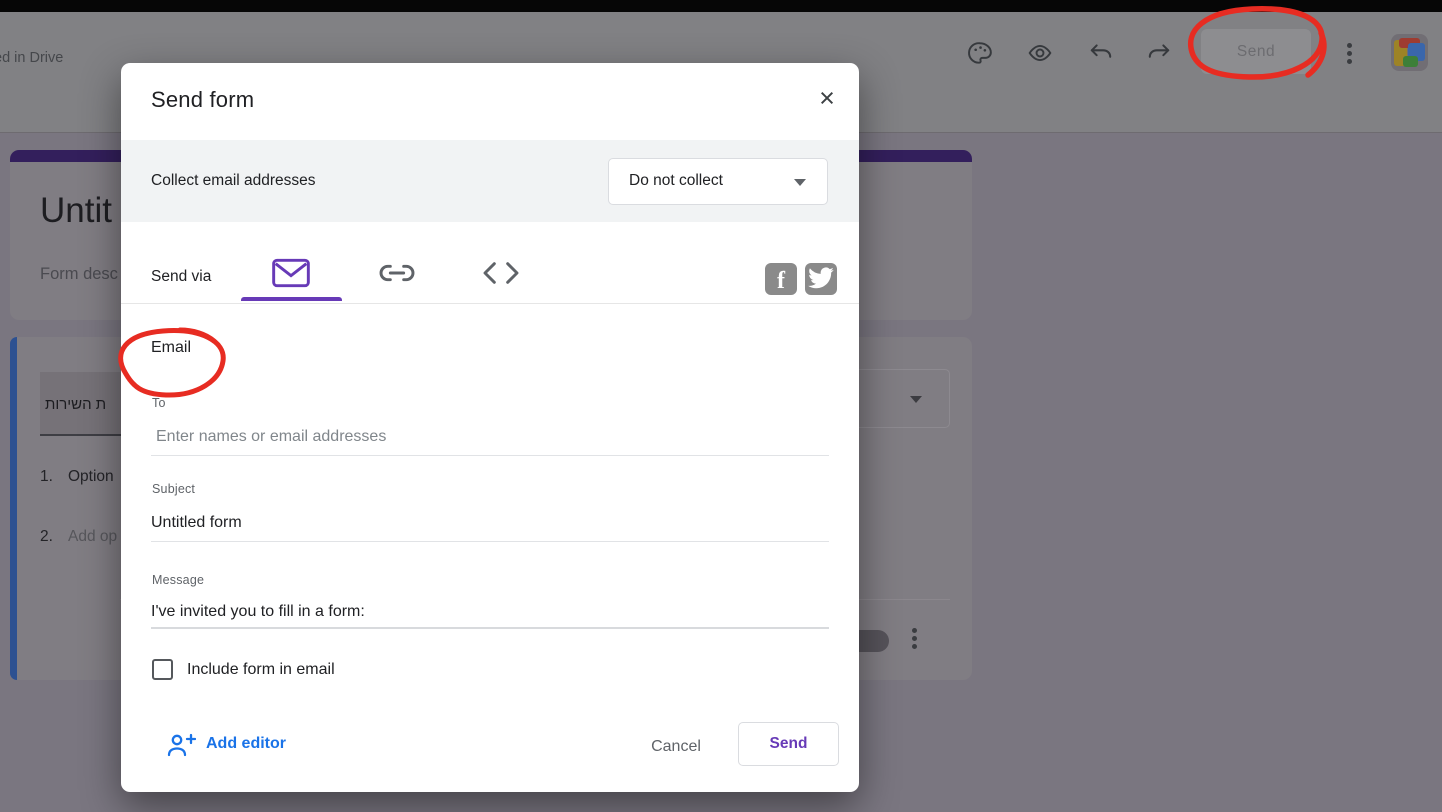  What do you see at coordinates (91, 477) in the screenshot?
I see `option-label: Option` at bounding box center [91, 477].